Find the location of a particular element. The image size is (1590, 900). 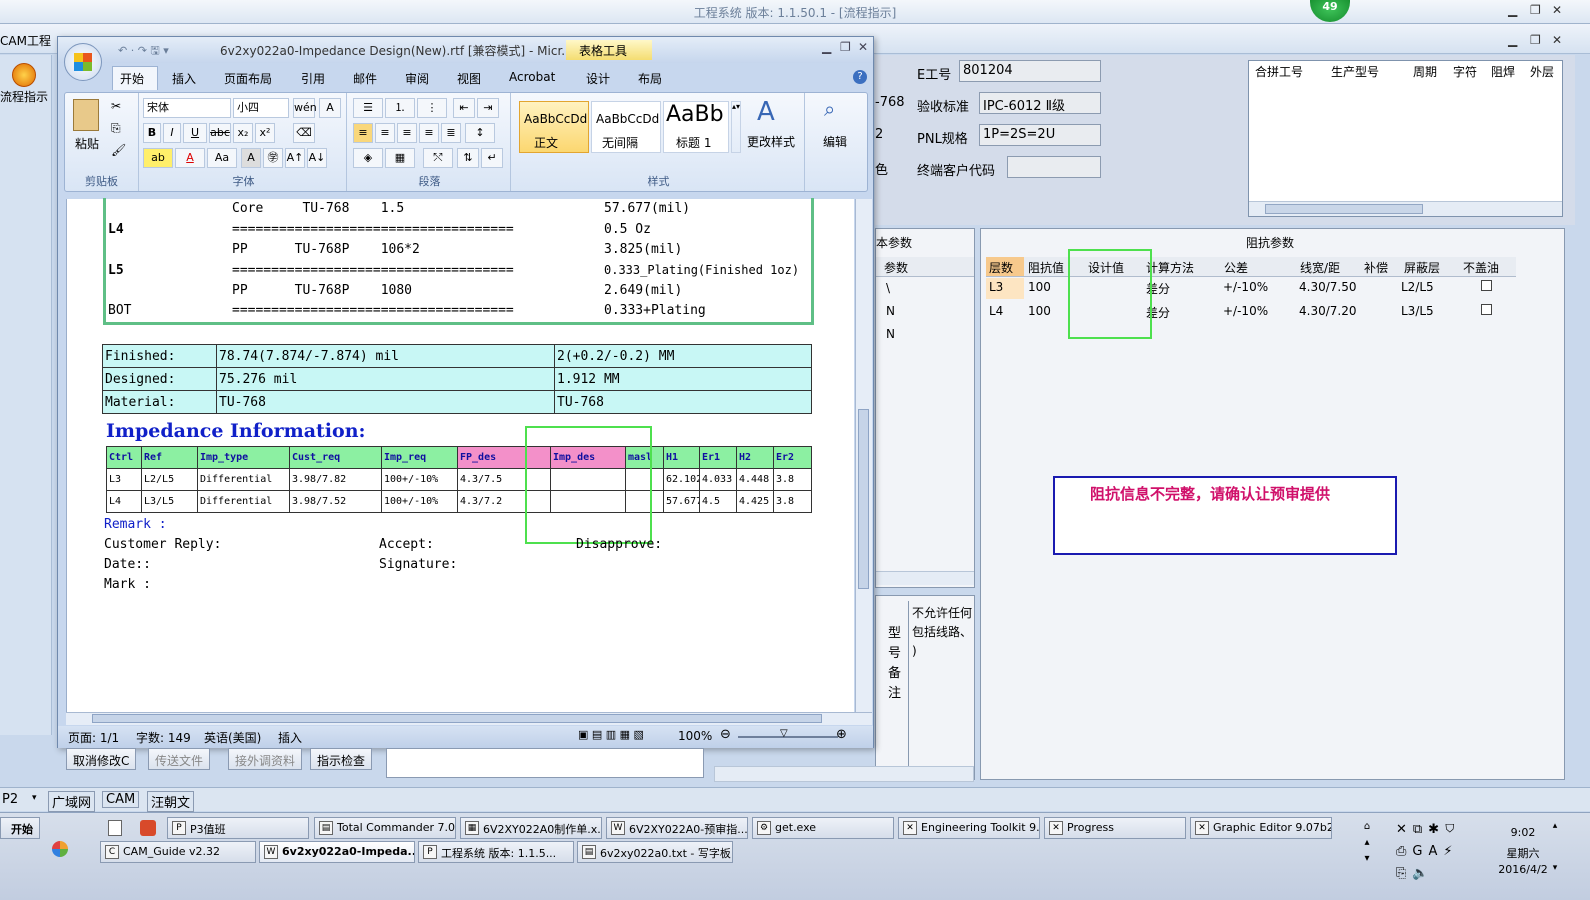

bold-icon: B is located at coordinates (152, 133).